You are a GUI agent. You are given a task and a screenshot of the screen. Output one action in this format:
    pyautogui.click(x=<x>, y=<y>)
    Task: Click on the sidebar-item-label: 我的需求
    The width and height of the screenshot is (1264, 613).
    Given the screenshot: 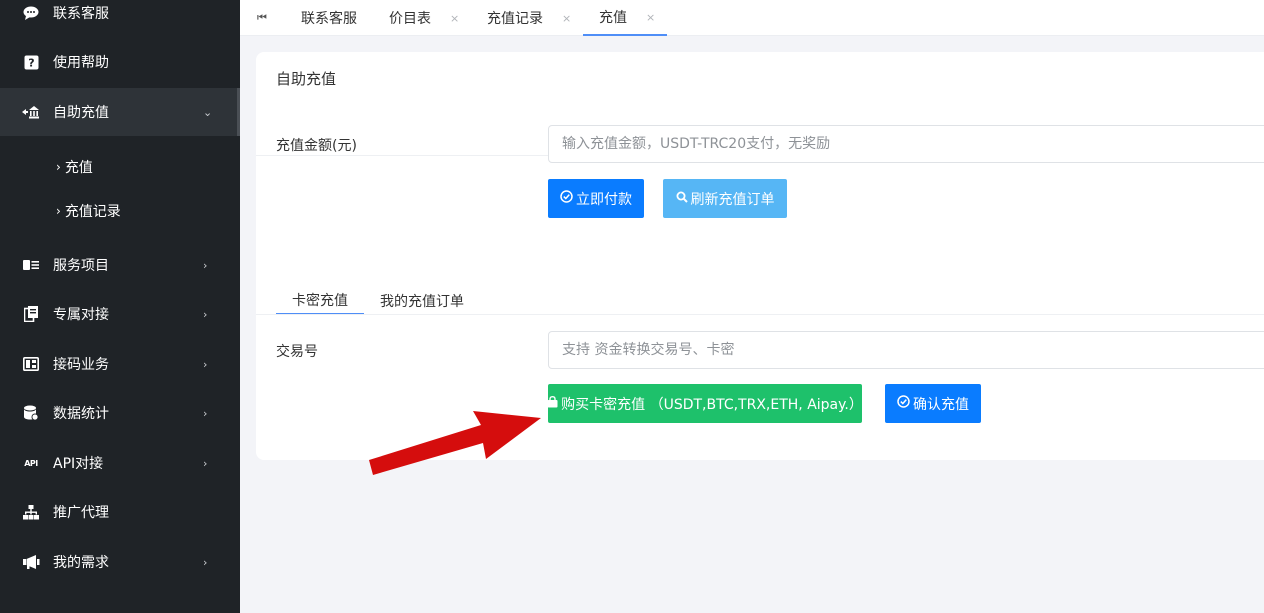 What is the action you would take?
    pyautogui.click(x=81, y=563)
    